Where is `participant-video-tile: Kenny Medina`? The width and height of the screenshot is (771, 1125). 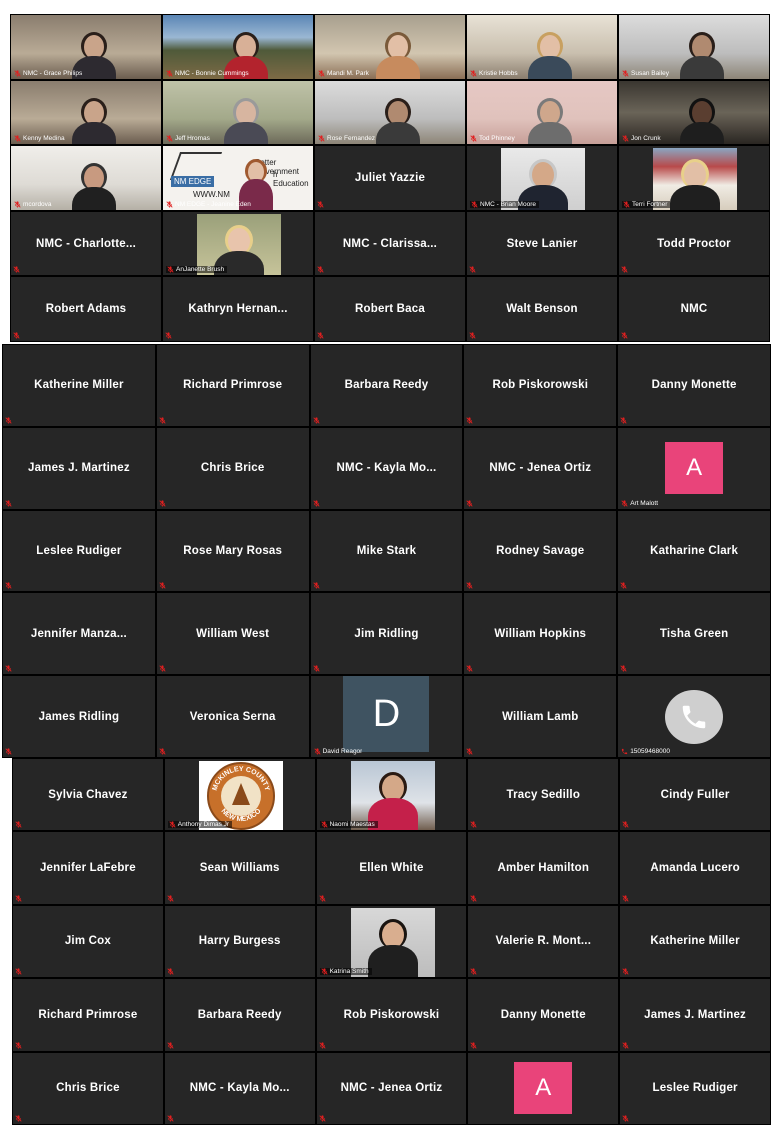
participant-video-tile: Kenny Medina is located at coordinates (86, 112).